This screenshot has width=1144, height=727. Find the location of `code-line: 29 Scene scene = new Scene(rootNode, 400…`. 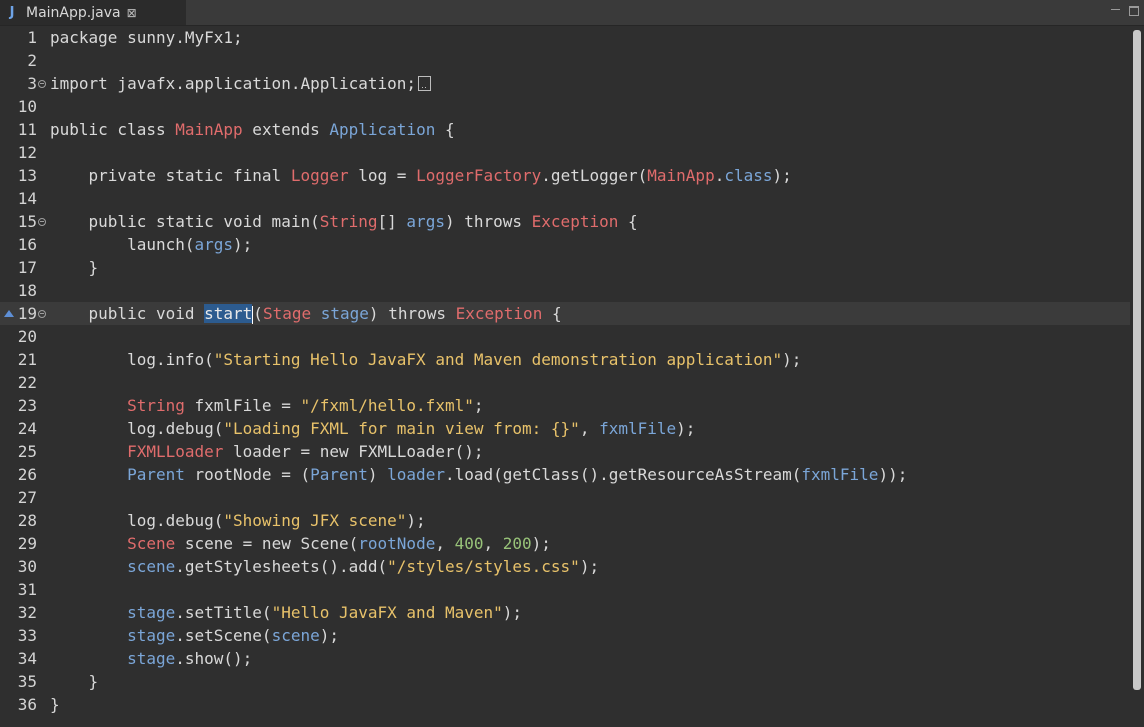

code-line: 29 Scene scene = new Scene(rootNode, 400… is located at coordinates (565, 543).